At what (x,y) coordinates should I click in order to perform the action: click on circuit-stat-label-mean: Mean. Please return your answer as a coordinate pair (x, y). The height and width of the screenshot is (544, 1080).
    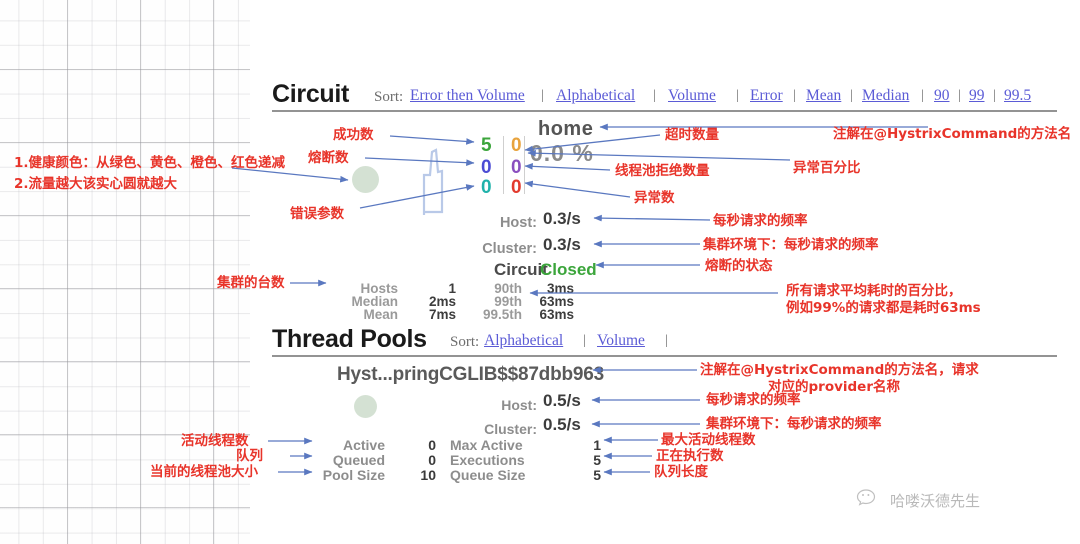
    Looking at the image, I should click on (380, 314).